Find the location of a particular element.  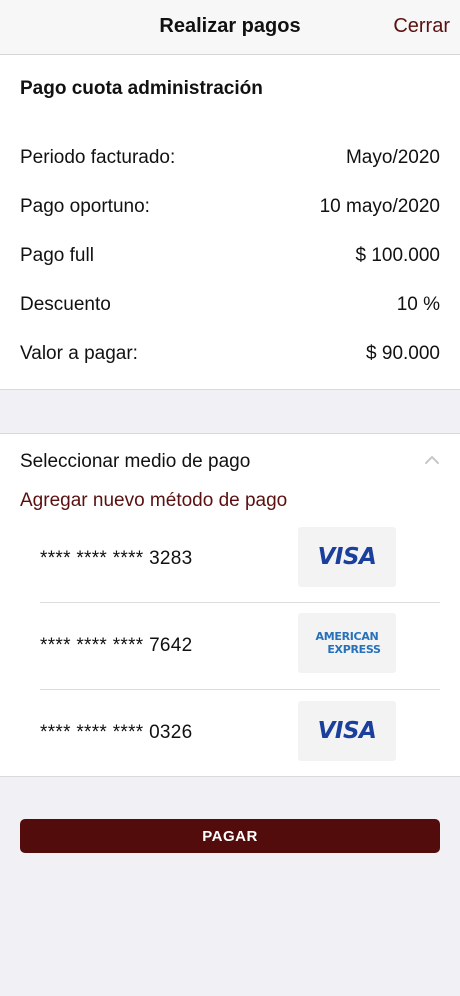

summary-row-discount: Descuento 10 % is located at coordinates (230, 305).